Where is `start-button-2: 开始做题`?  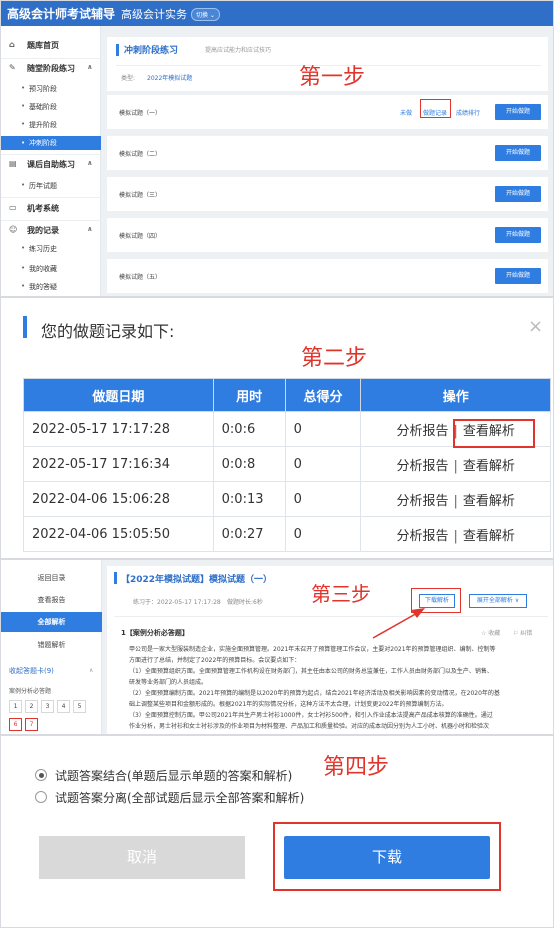
start-button-2: 开始做题 is located at coordinates (518, 153).